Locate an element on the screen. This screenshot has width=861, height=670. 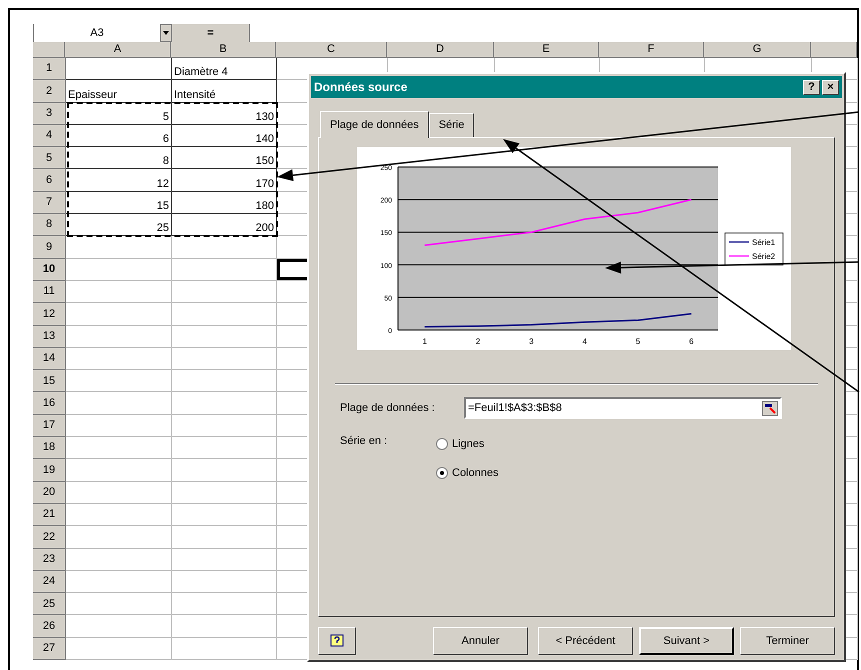
column-header is located at coordinates (834, 50).